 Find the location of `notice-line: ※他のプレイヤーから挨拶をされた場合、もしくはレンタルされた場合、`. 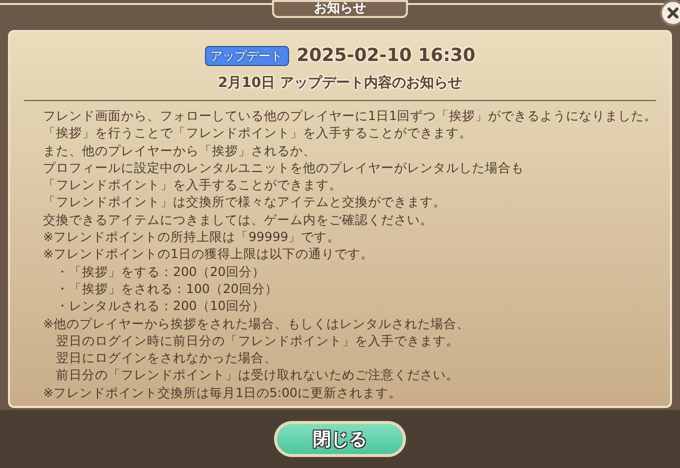

notice-line: ※他のプレイヤーから挨拶をされた場合、もしくはレンタルされた場合、 is located at coordinates (256, 323).